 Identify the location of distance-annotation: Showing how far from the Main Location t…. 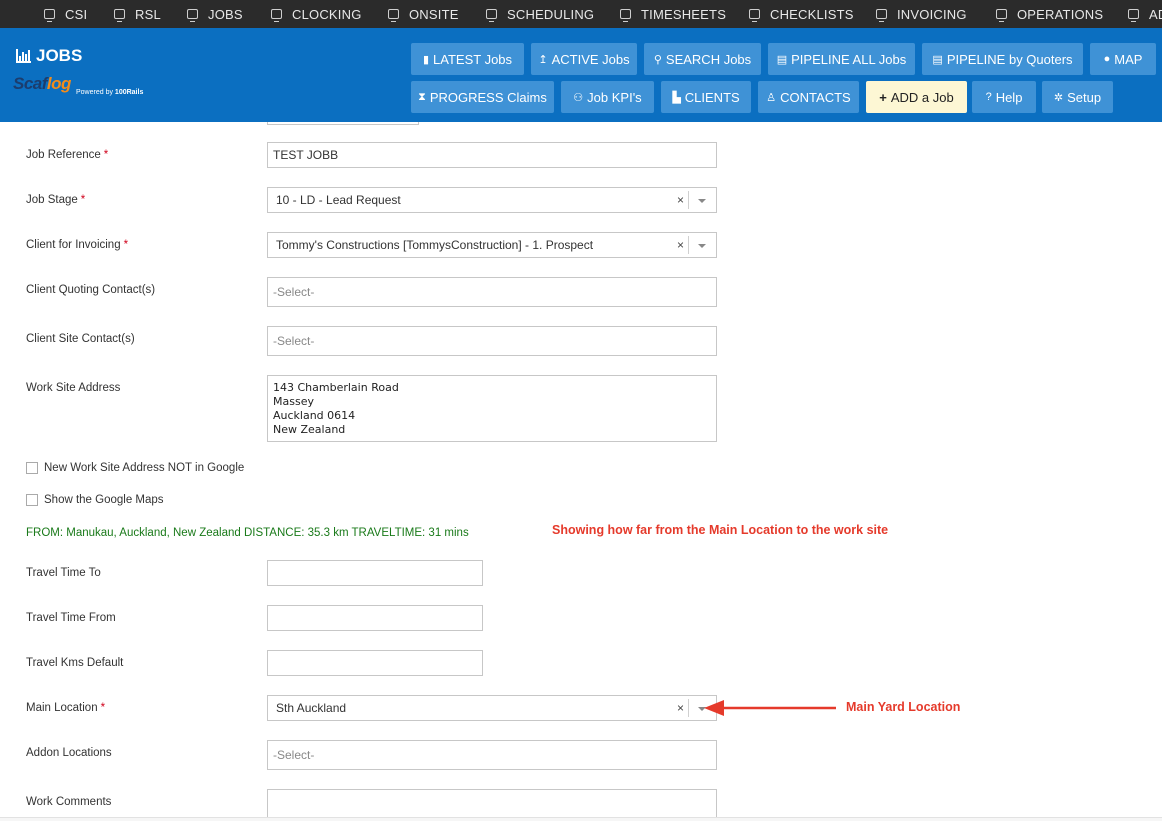
(720, 530).